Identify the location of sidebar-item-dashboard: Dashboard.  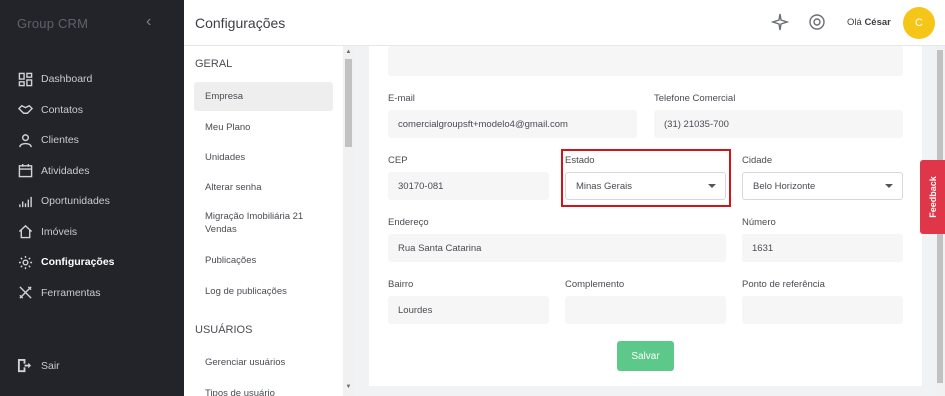
(92, 79).